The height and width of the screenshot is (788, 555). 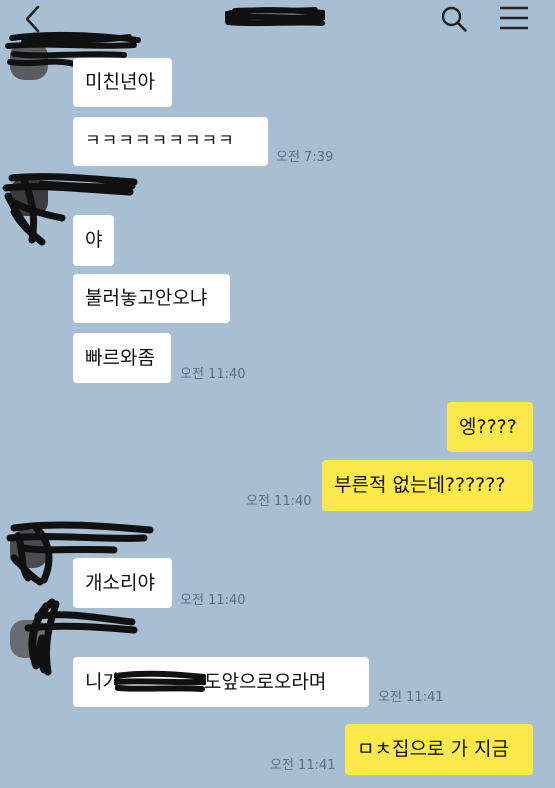 What do you see at coordinates (70, 209) in the screenshot?
I see `redacted-sender-name` at bounding box center [70, 209].